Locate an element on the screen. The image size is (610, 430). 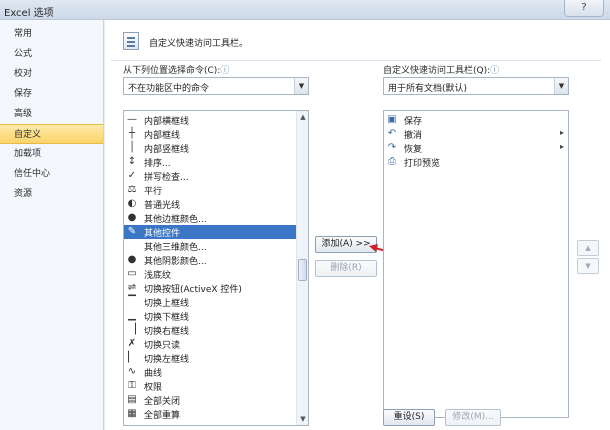
command-list-item: ∿ 曲线 is located at coordinates (210, 372).